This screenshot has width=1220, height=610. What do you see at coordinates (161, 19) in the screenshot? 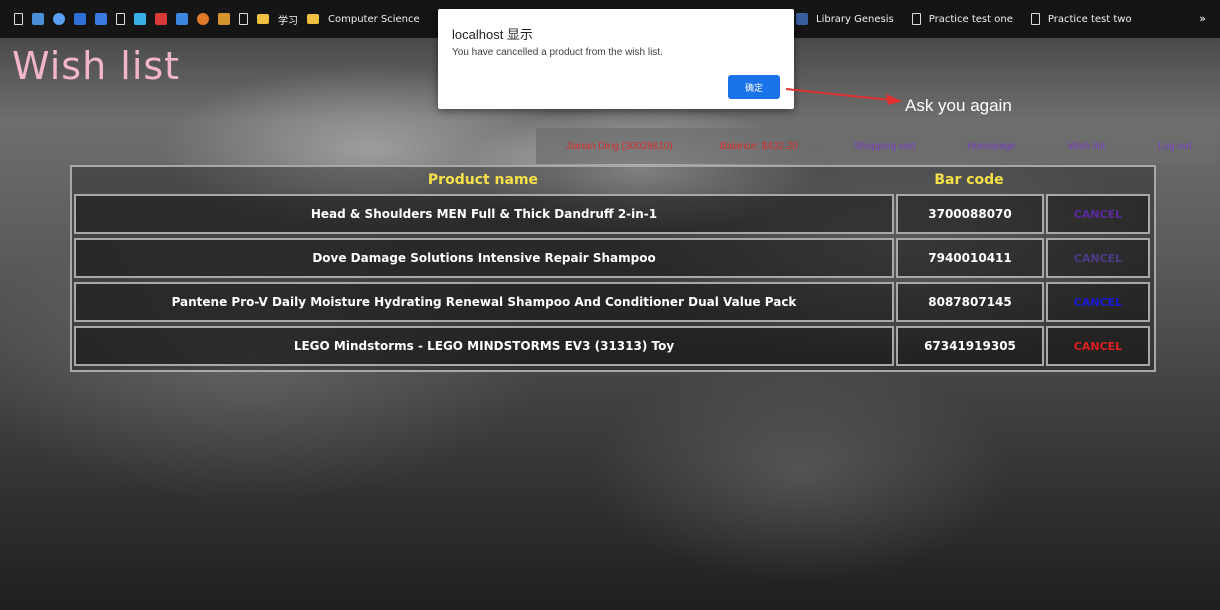
I see `mail-icon` at bounding box center [161, 19].